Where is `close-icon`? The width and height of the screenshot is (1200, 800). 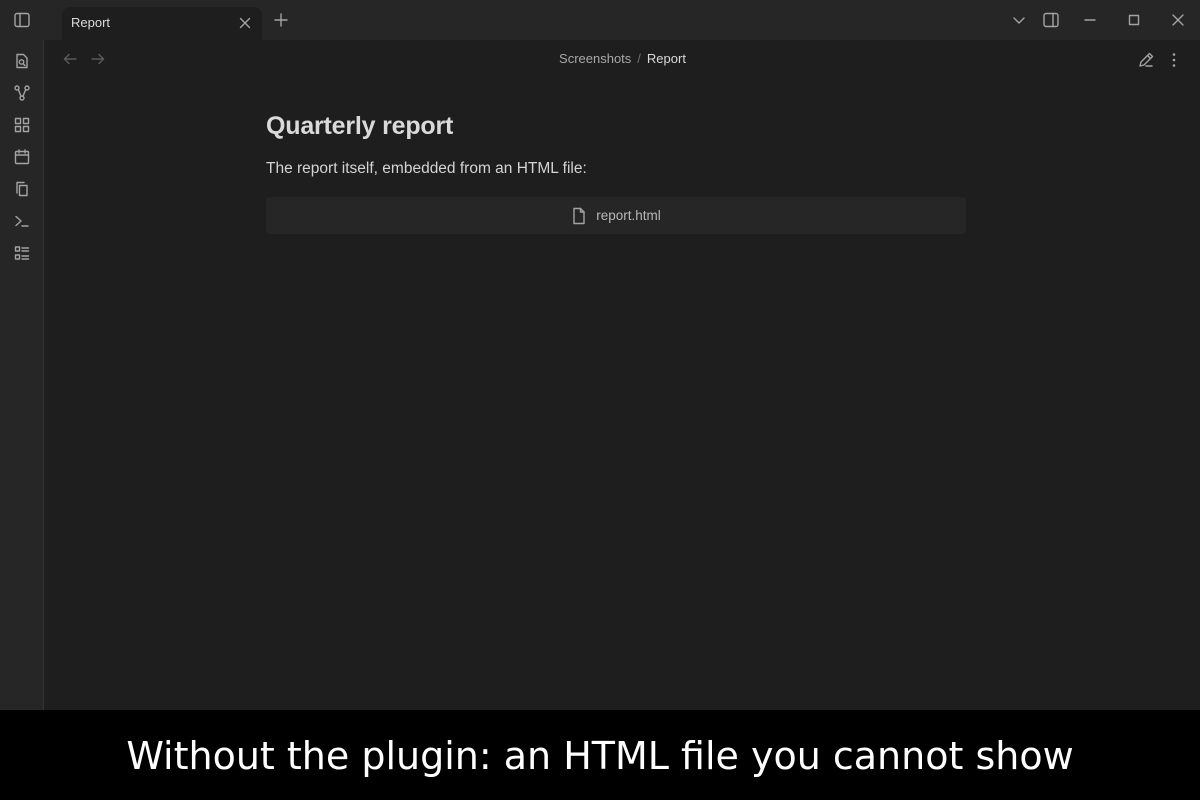
close-icon is located at coordinates (245, 23).